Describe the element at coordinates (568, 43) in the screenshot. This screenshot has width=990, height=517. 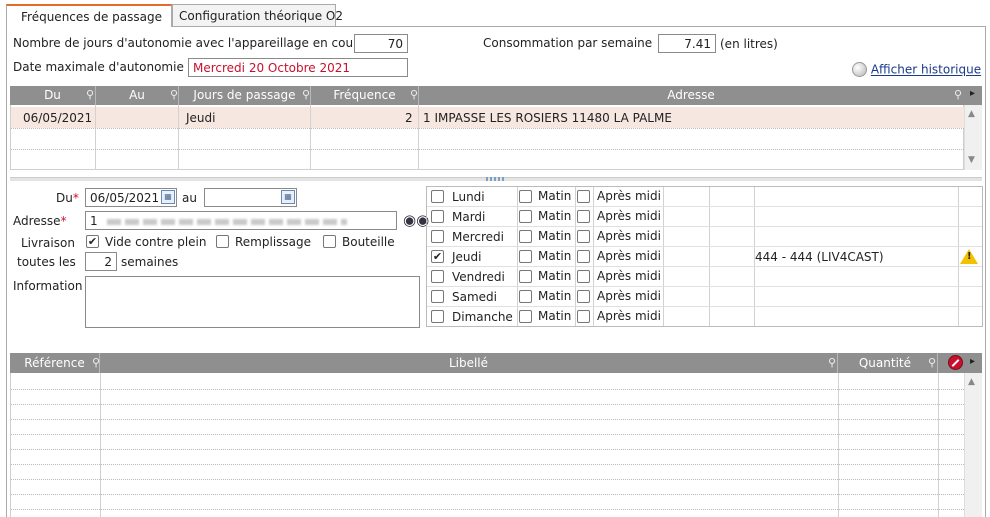
I see `consumption-label: Consommation par semaine` at that location.